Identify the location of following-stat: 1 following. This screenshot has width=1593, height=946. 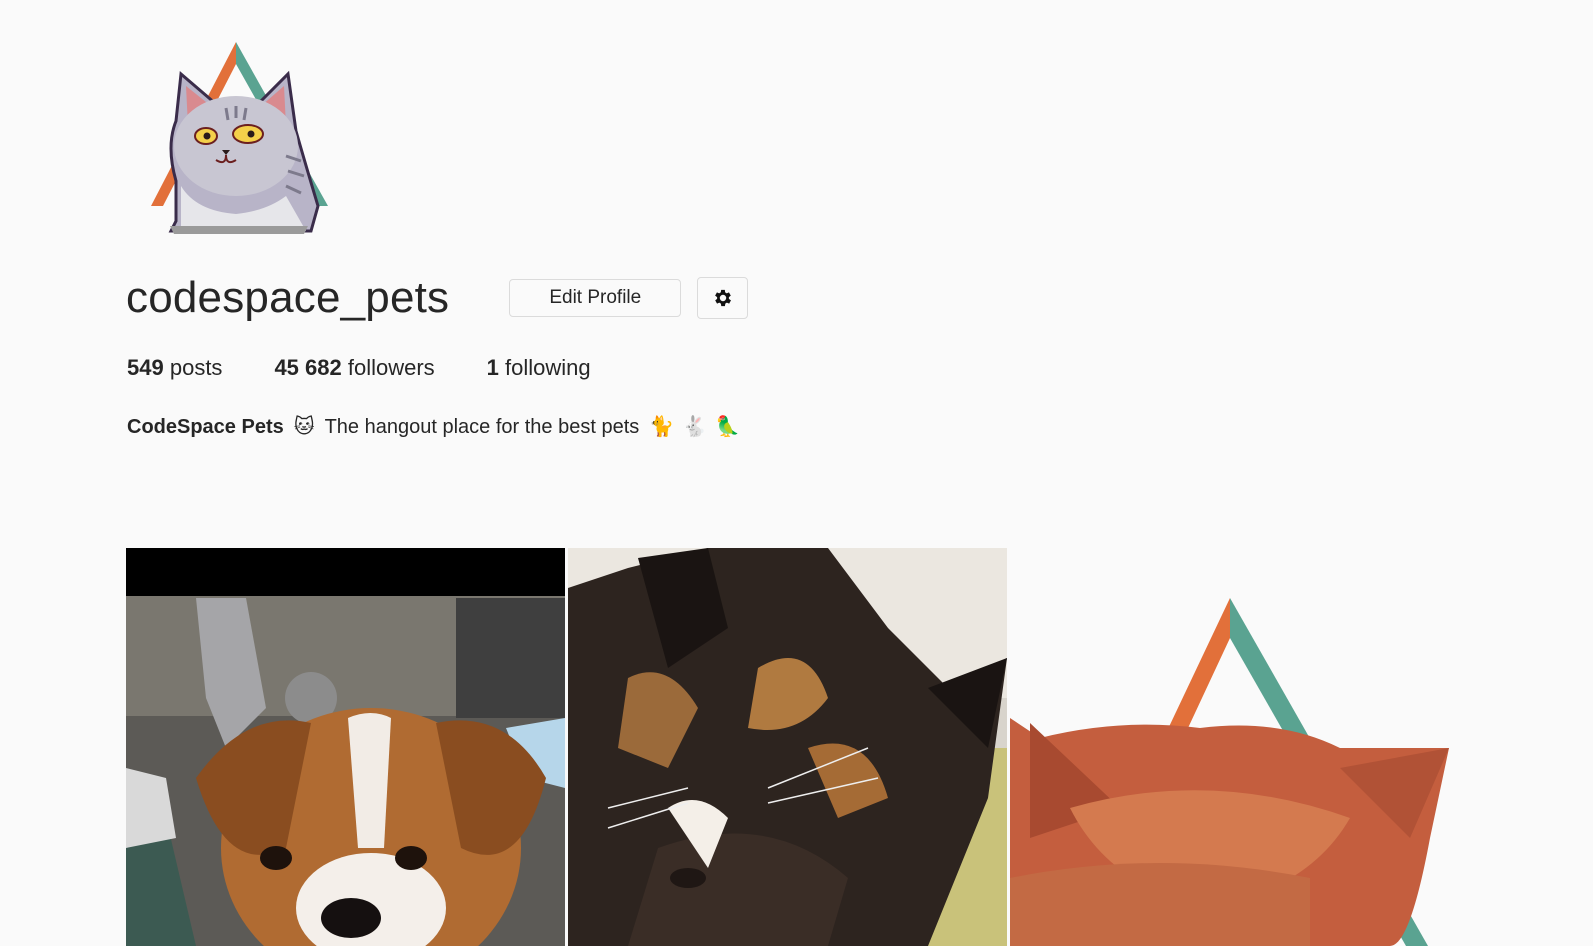
(539, 368).